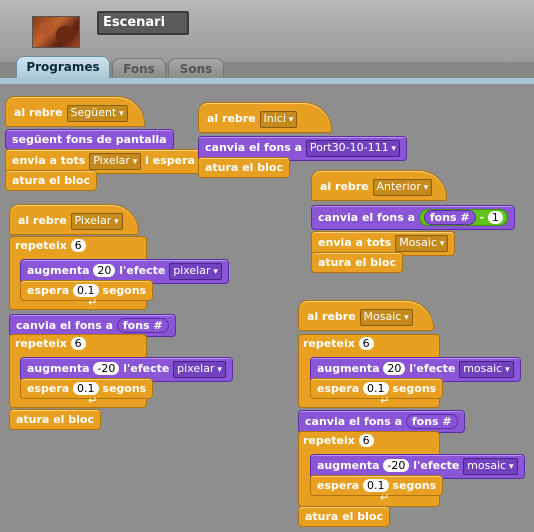 The width and height of the screenshot is (534, 532). I want to click on next-background-block: següent fons de pantalla, so click(89, 139).